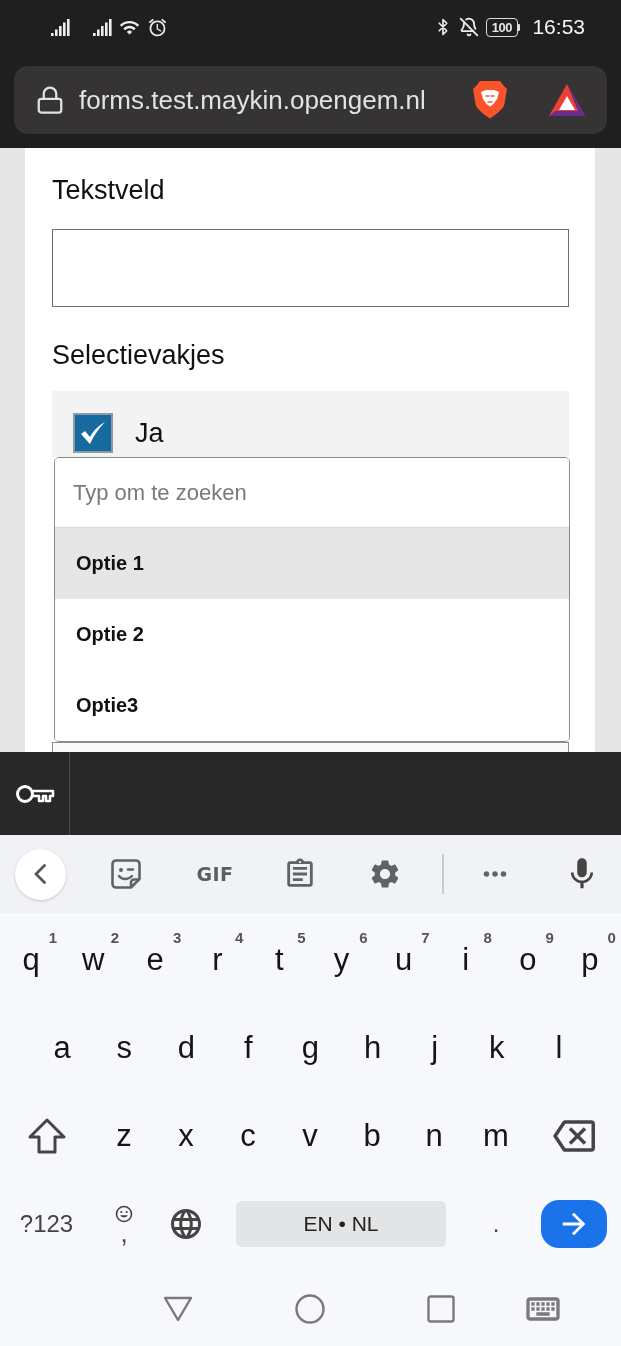 Image resolution: width=621 pixels, height=1346 pixels. I want to click on smiley-icon, so click(124, 1214).